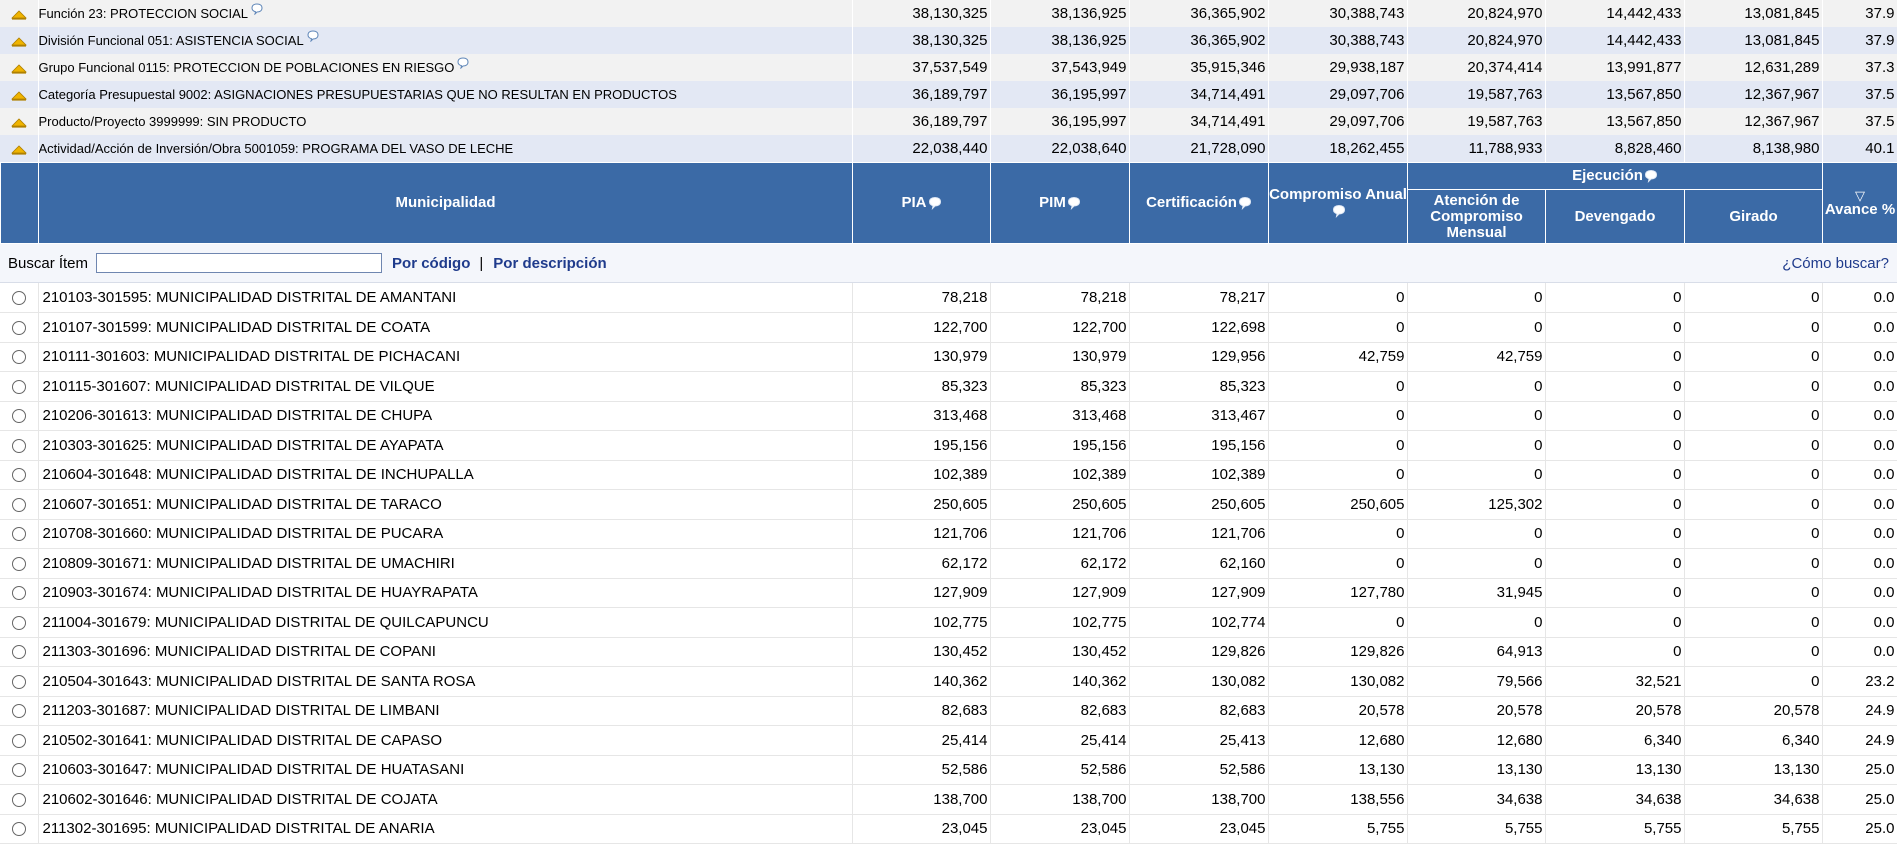  Describe the element at coordinates (549, 263) in the screenshot. I see `search-by-description-link: Por descripción` at that location.